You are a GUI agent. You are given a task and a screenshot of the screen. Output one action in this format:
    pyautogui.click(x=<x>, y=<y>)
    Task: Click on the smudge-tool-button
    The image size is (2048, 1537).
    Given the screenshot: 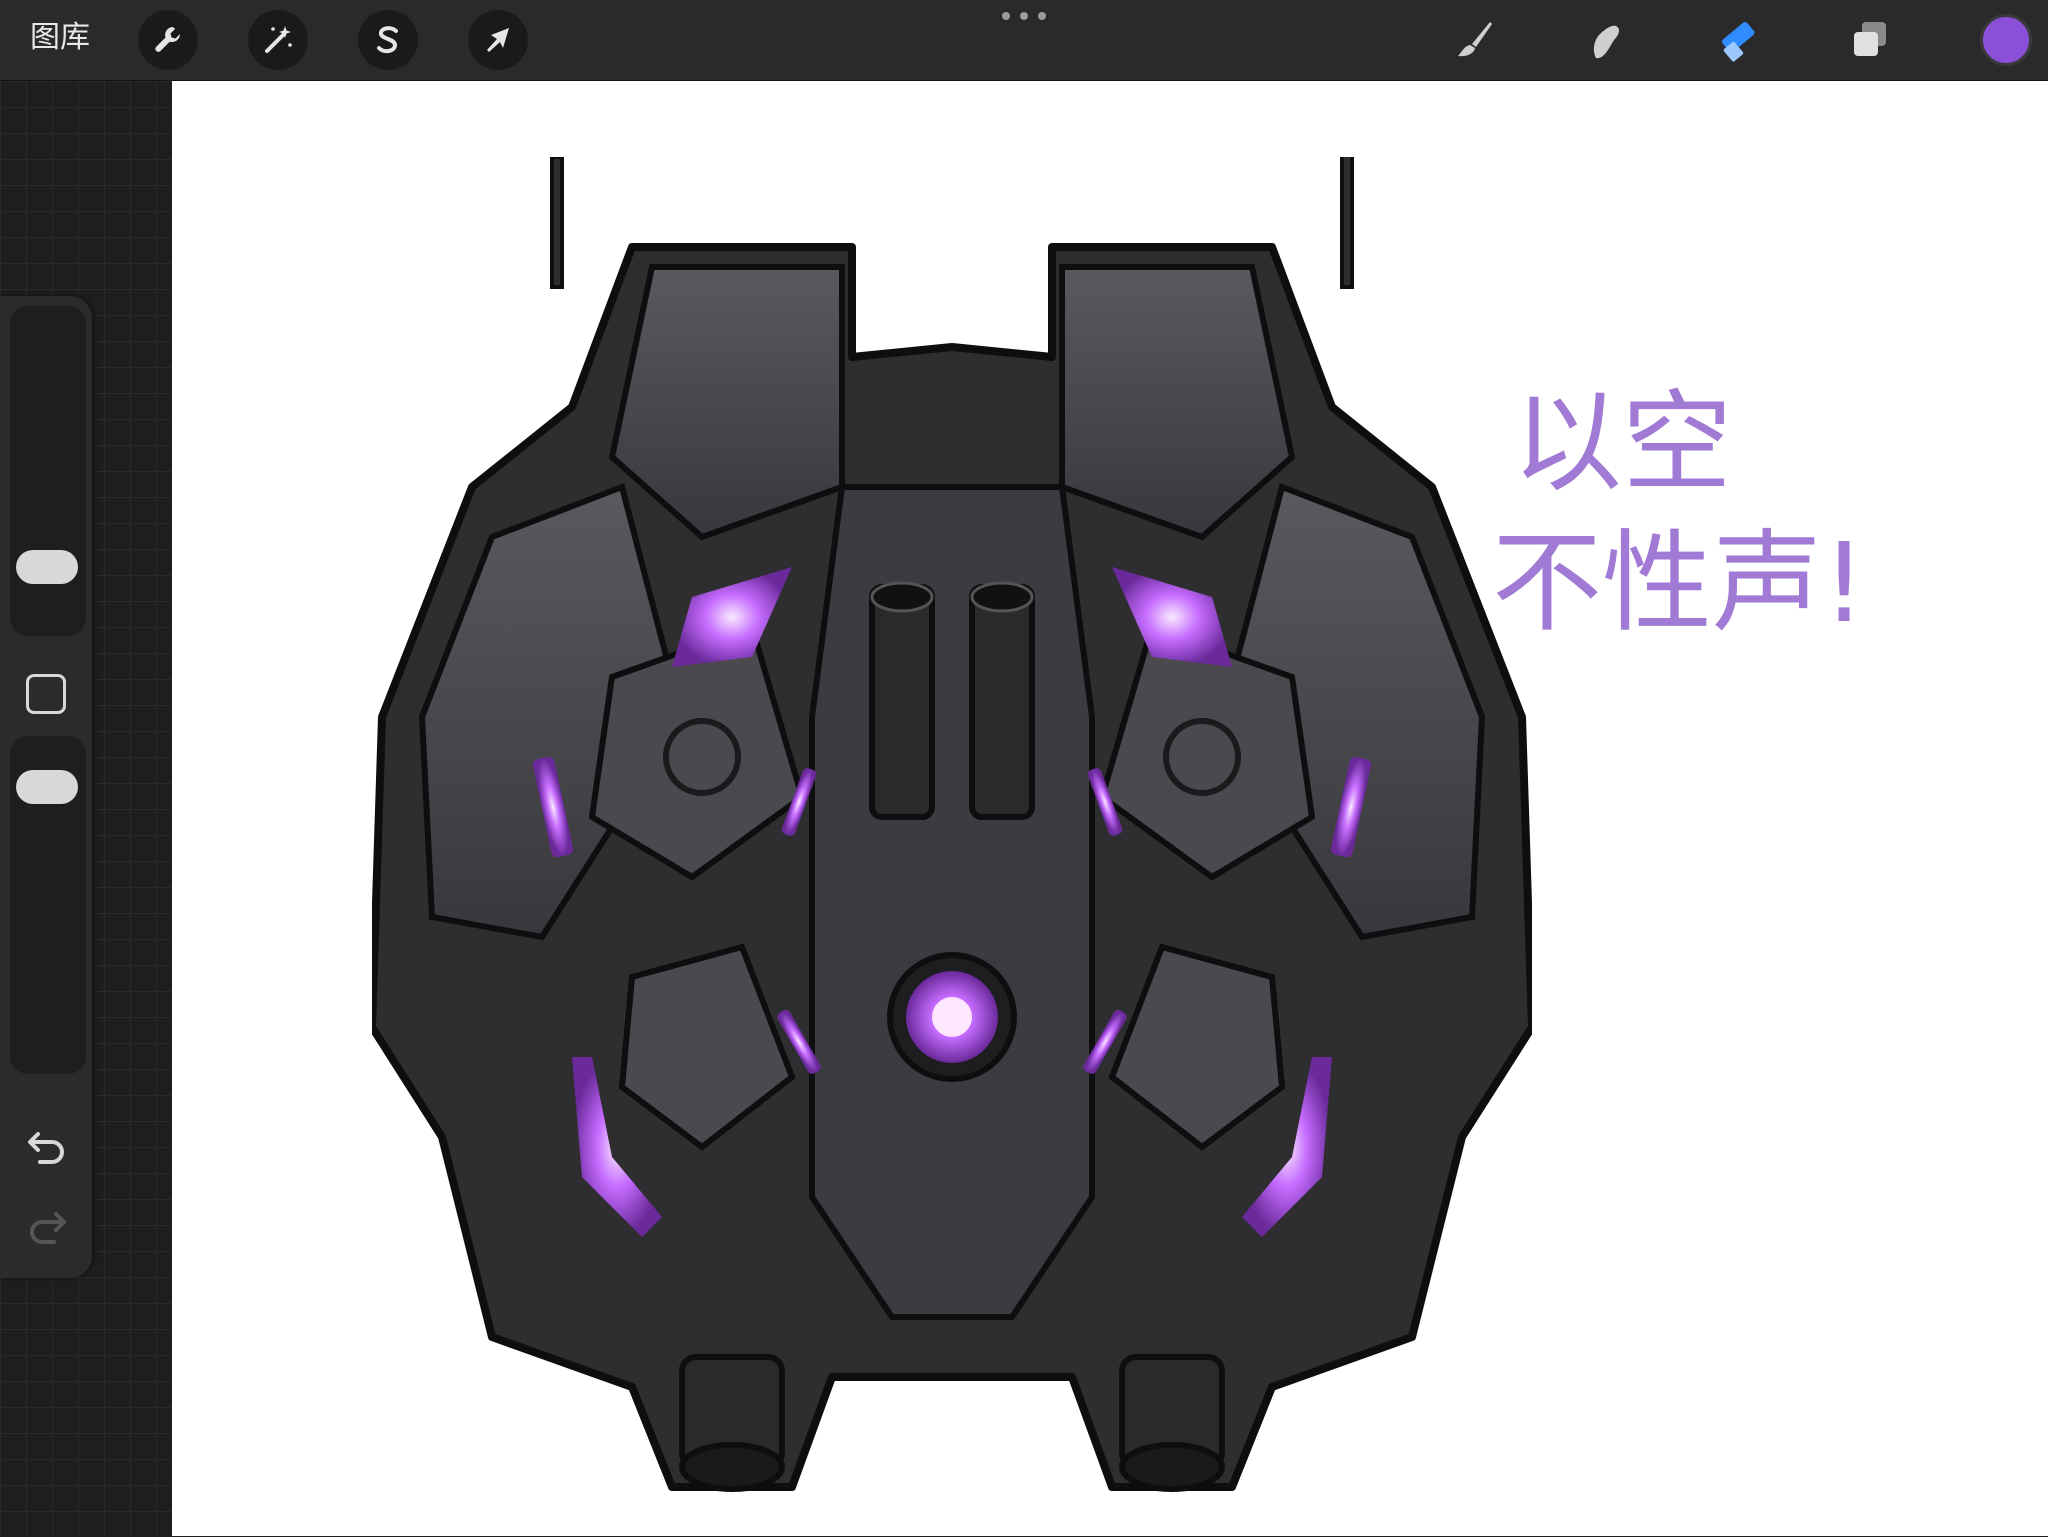 What is the action you would take?
    pyautogui.click(x=1606, y=40)
    